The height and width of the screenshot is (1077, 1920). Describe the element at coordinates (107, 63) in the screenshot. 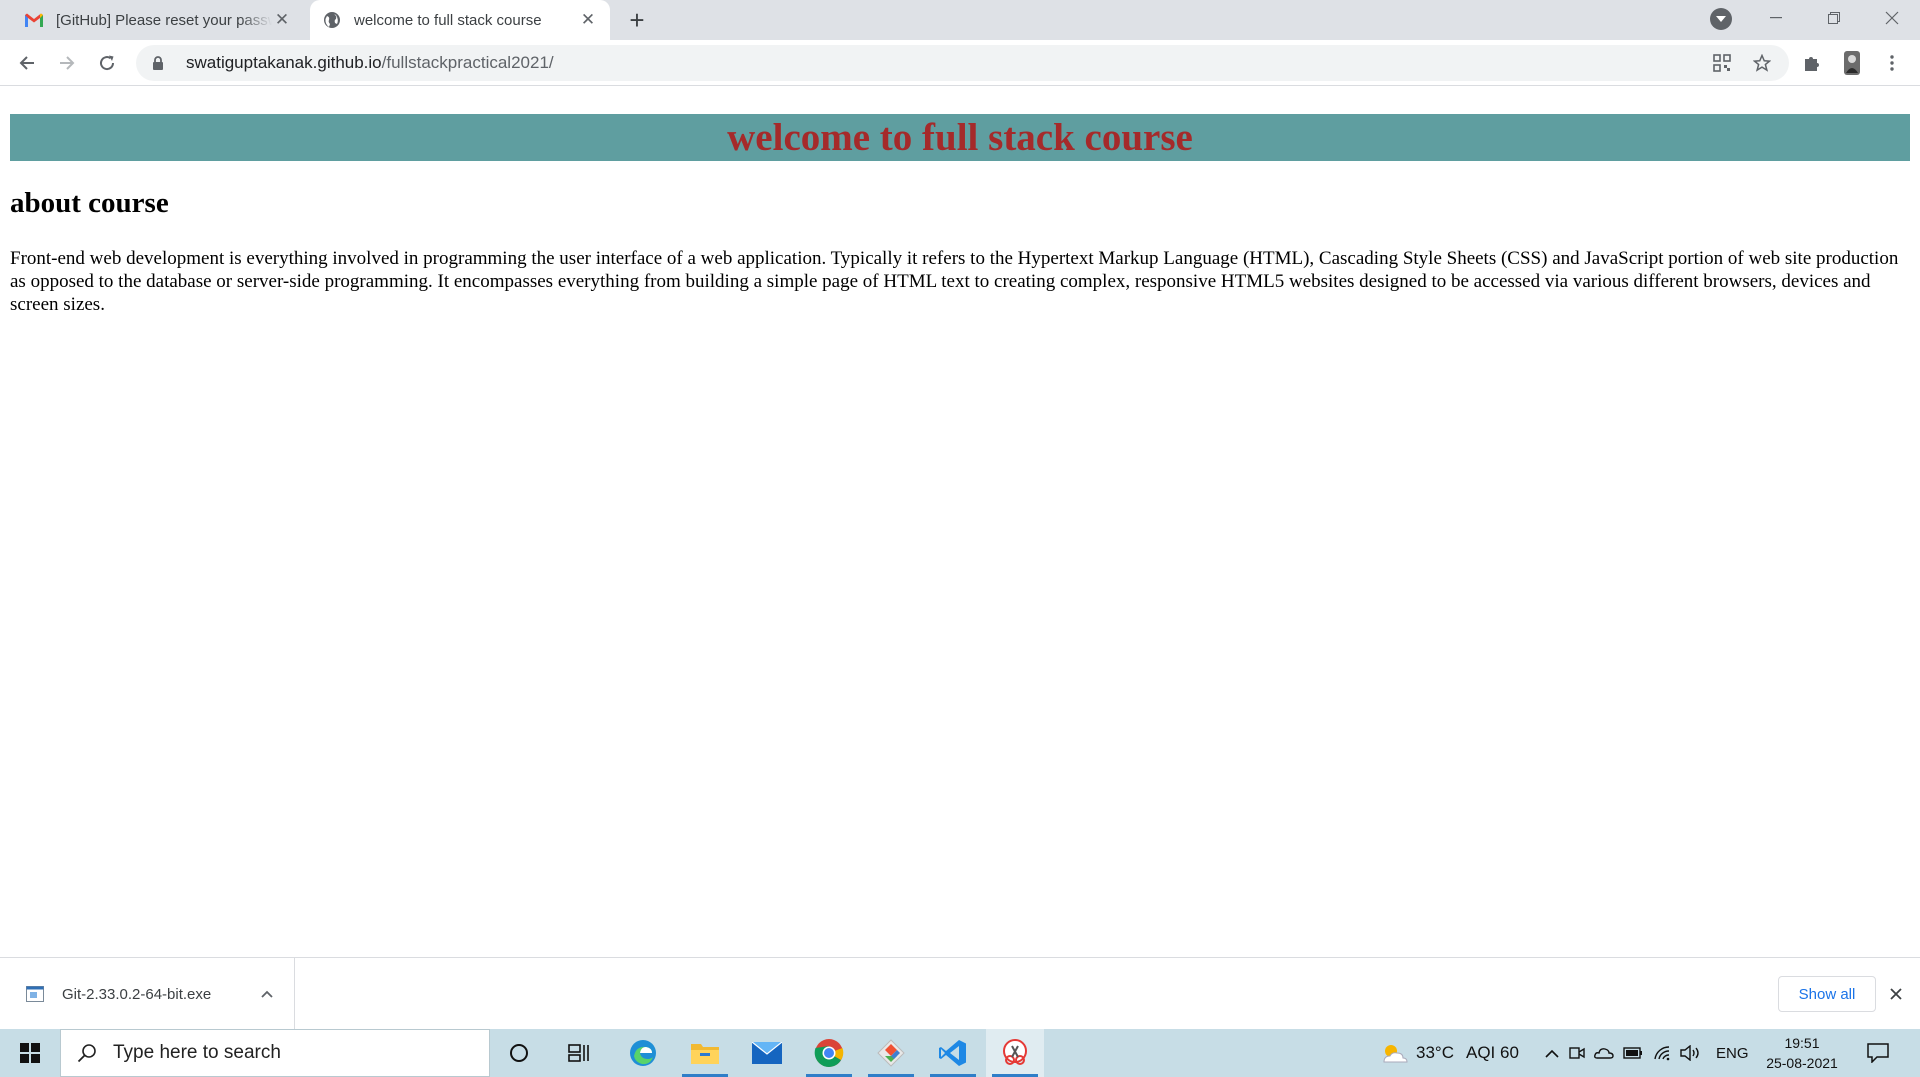

I see `reload-icon` at that location.